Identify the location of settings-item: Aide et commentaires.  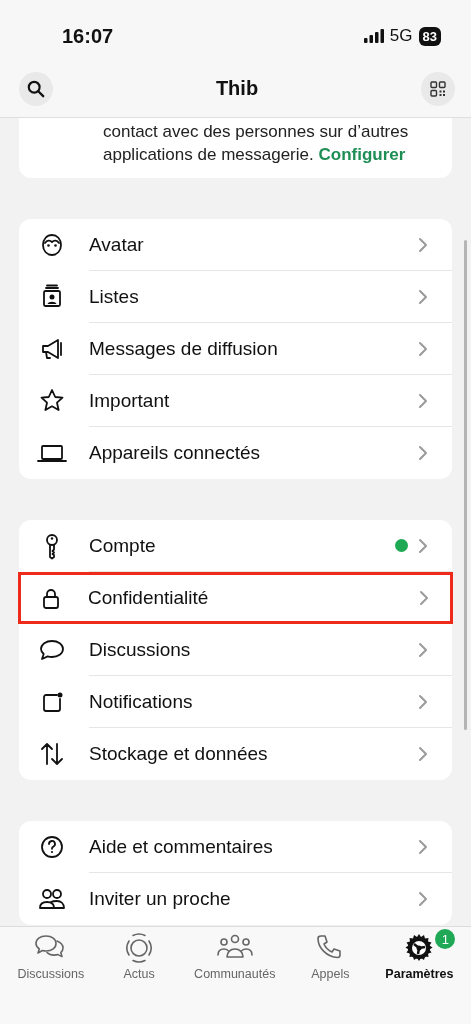
(235, 847).